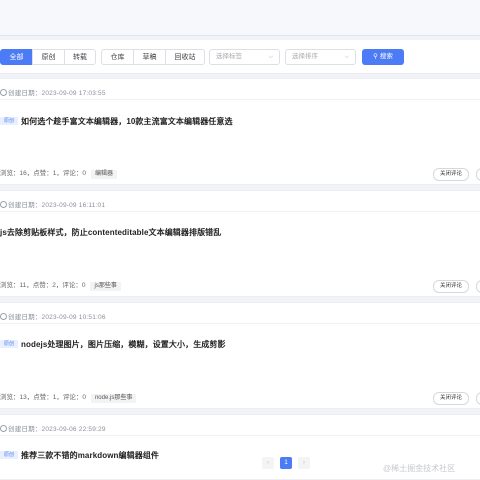 The image size is (480, 480). I want to click on article-stats: 浏览：13，点赞：1，评论：0 node.js那些事, so click(68, 398).